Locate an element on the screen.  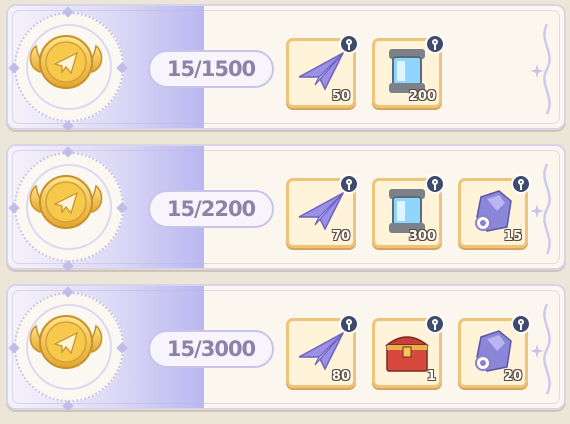
reward-slot: 300 is located at coordinates (408, 211).